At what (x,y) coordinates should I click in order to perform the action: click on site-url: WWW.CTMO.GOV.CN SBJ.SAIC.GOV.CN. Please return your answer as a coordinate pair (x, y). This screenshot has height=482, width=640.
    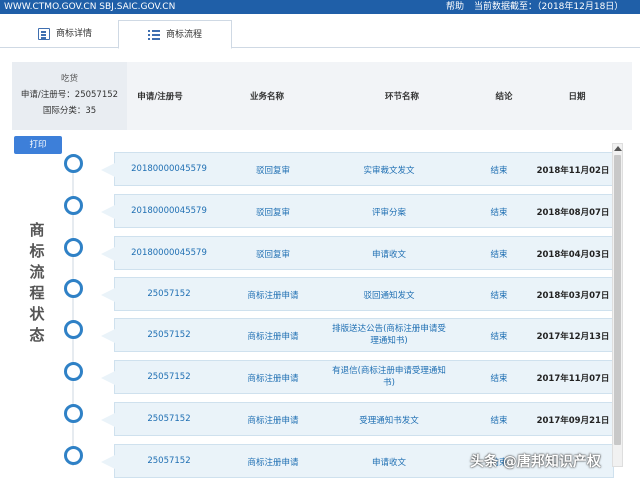
    Looking at the image, I should click on (89, 7).